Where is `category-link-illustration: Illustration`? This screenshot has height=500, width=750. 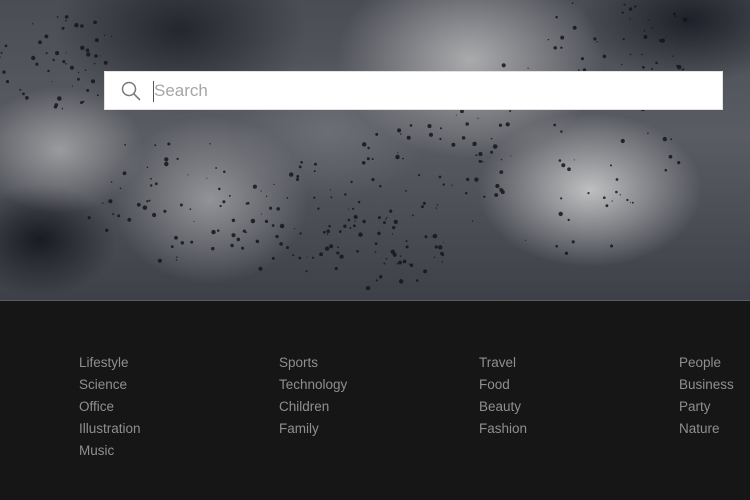 category-link-illustration: Illustration is located at coordinates (110, 429).